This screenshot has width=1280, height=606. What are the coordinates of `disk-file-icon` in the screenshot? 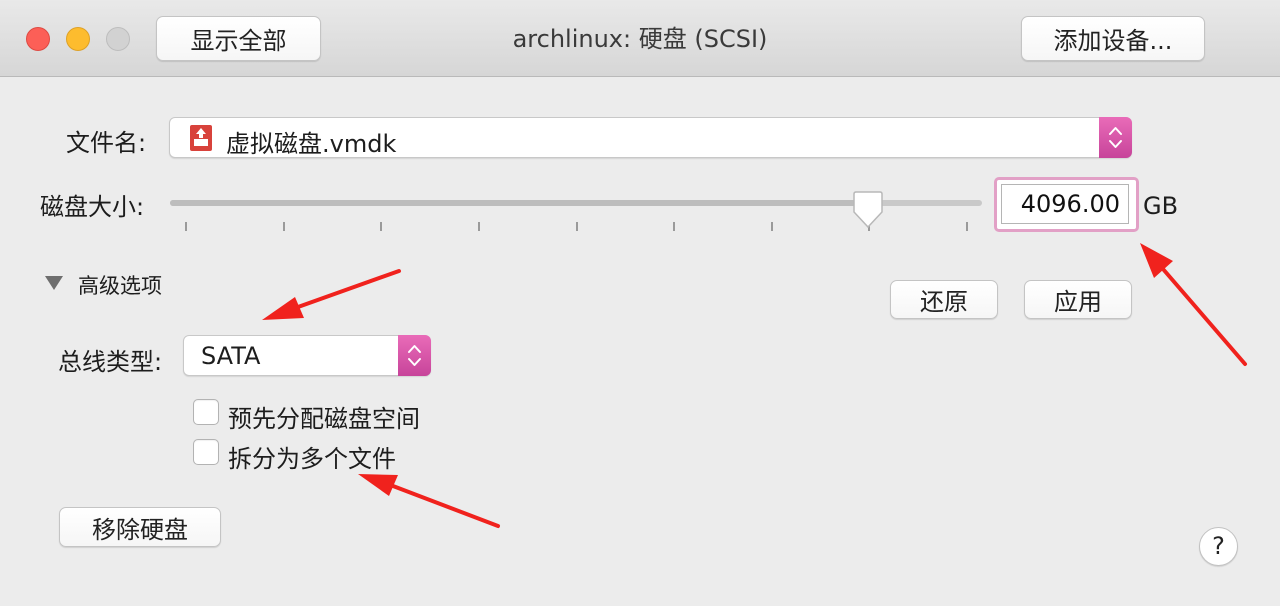 It's located at (201, 138).